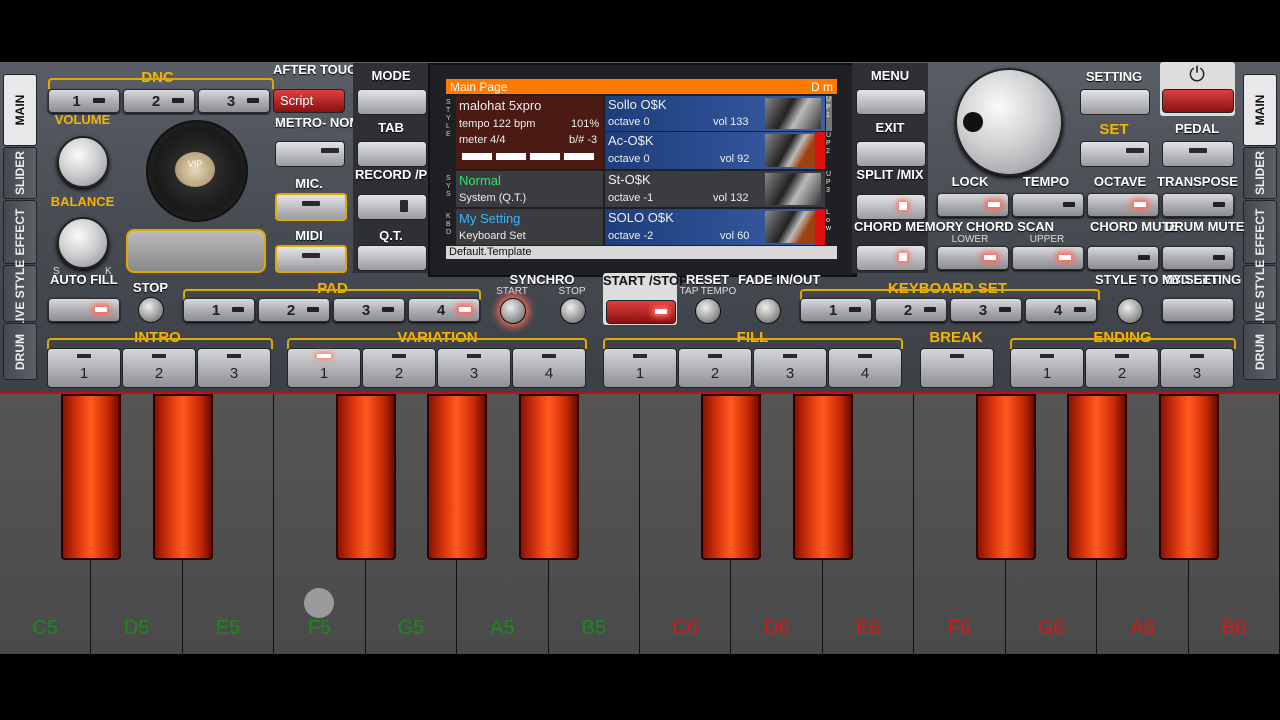 The image size is (1280, 720). I want to click on set-button, so click(1115, 154).